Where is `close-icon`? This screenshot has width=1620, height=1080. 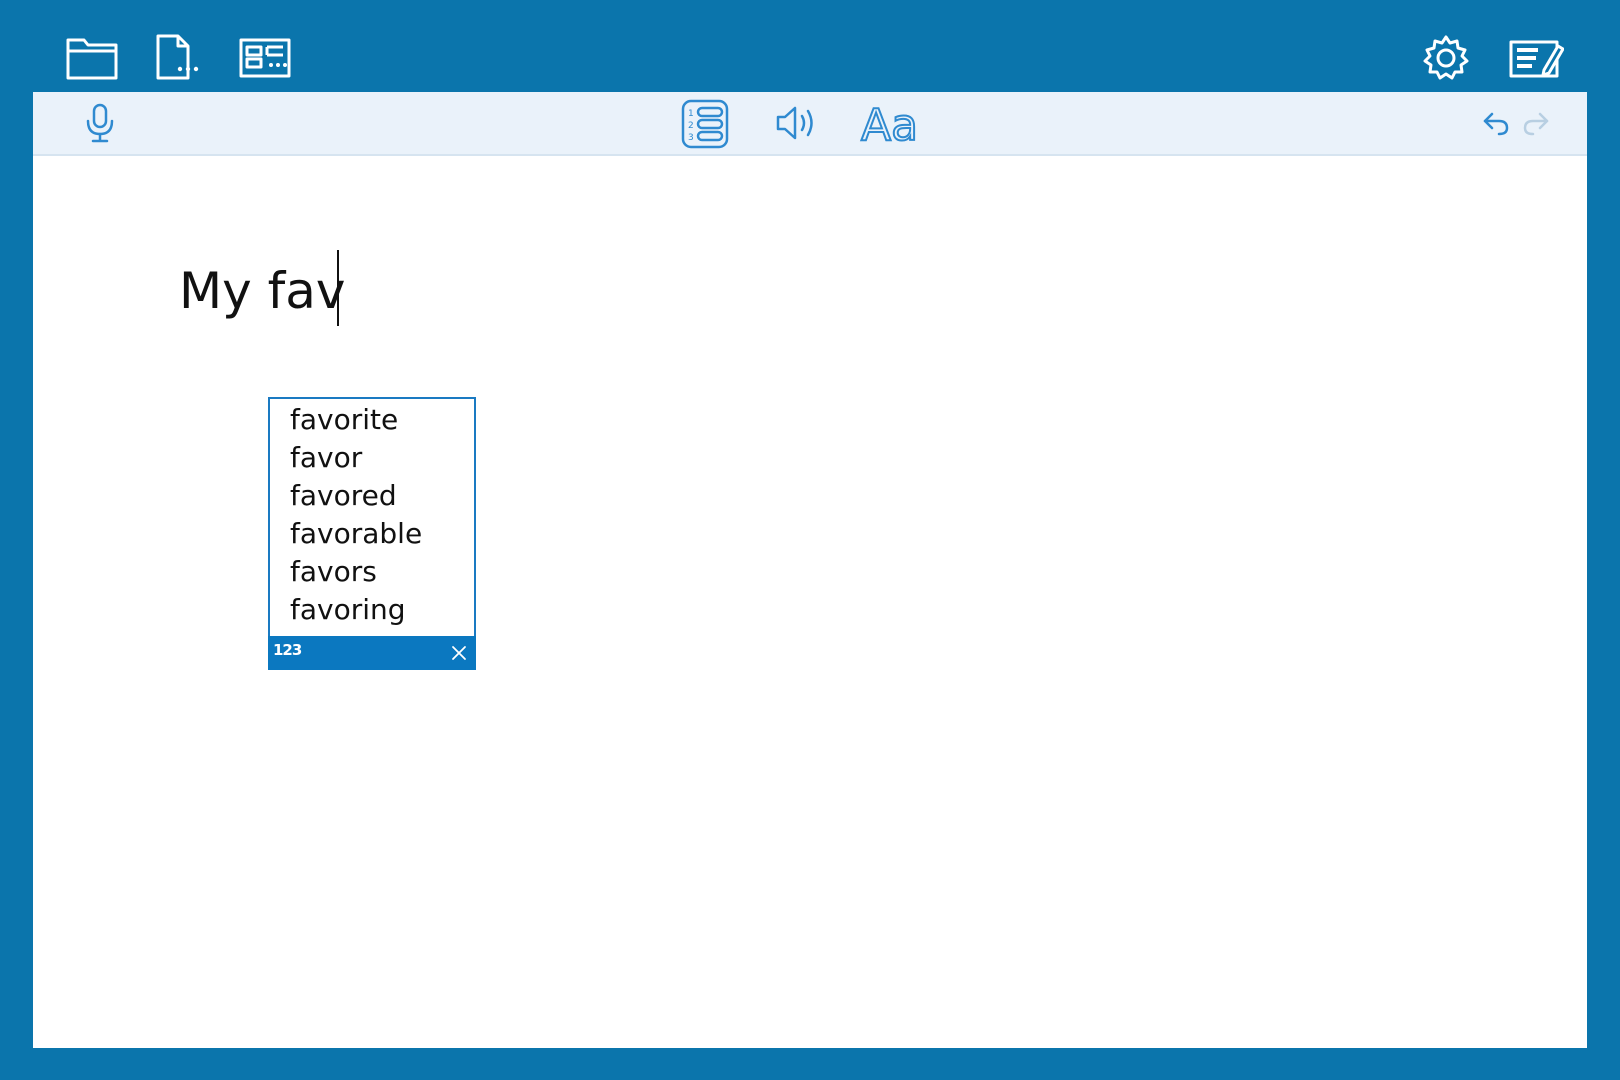
close-icon is located at coordinates (459, 653).